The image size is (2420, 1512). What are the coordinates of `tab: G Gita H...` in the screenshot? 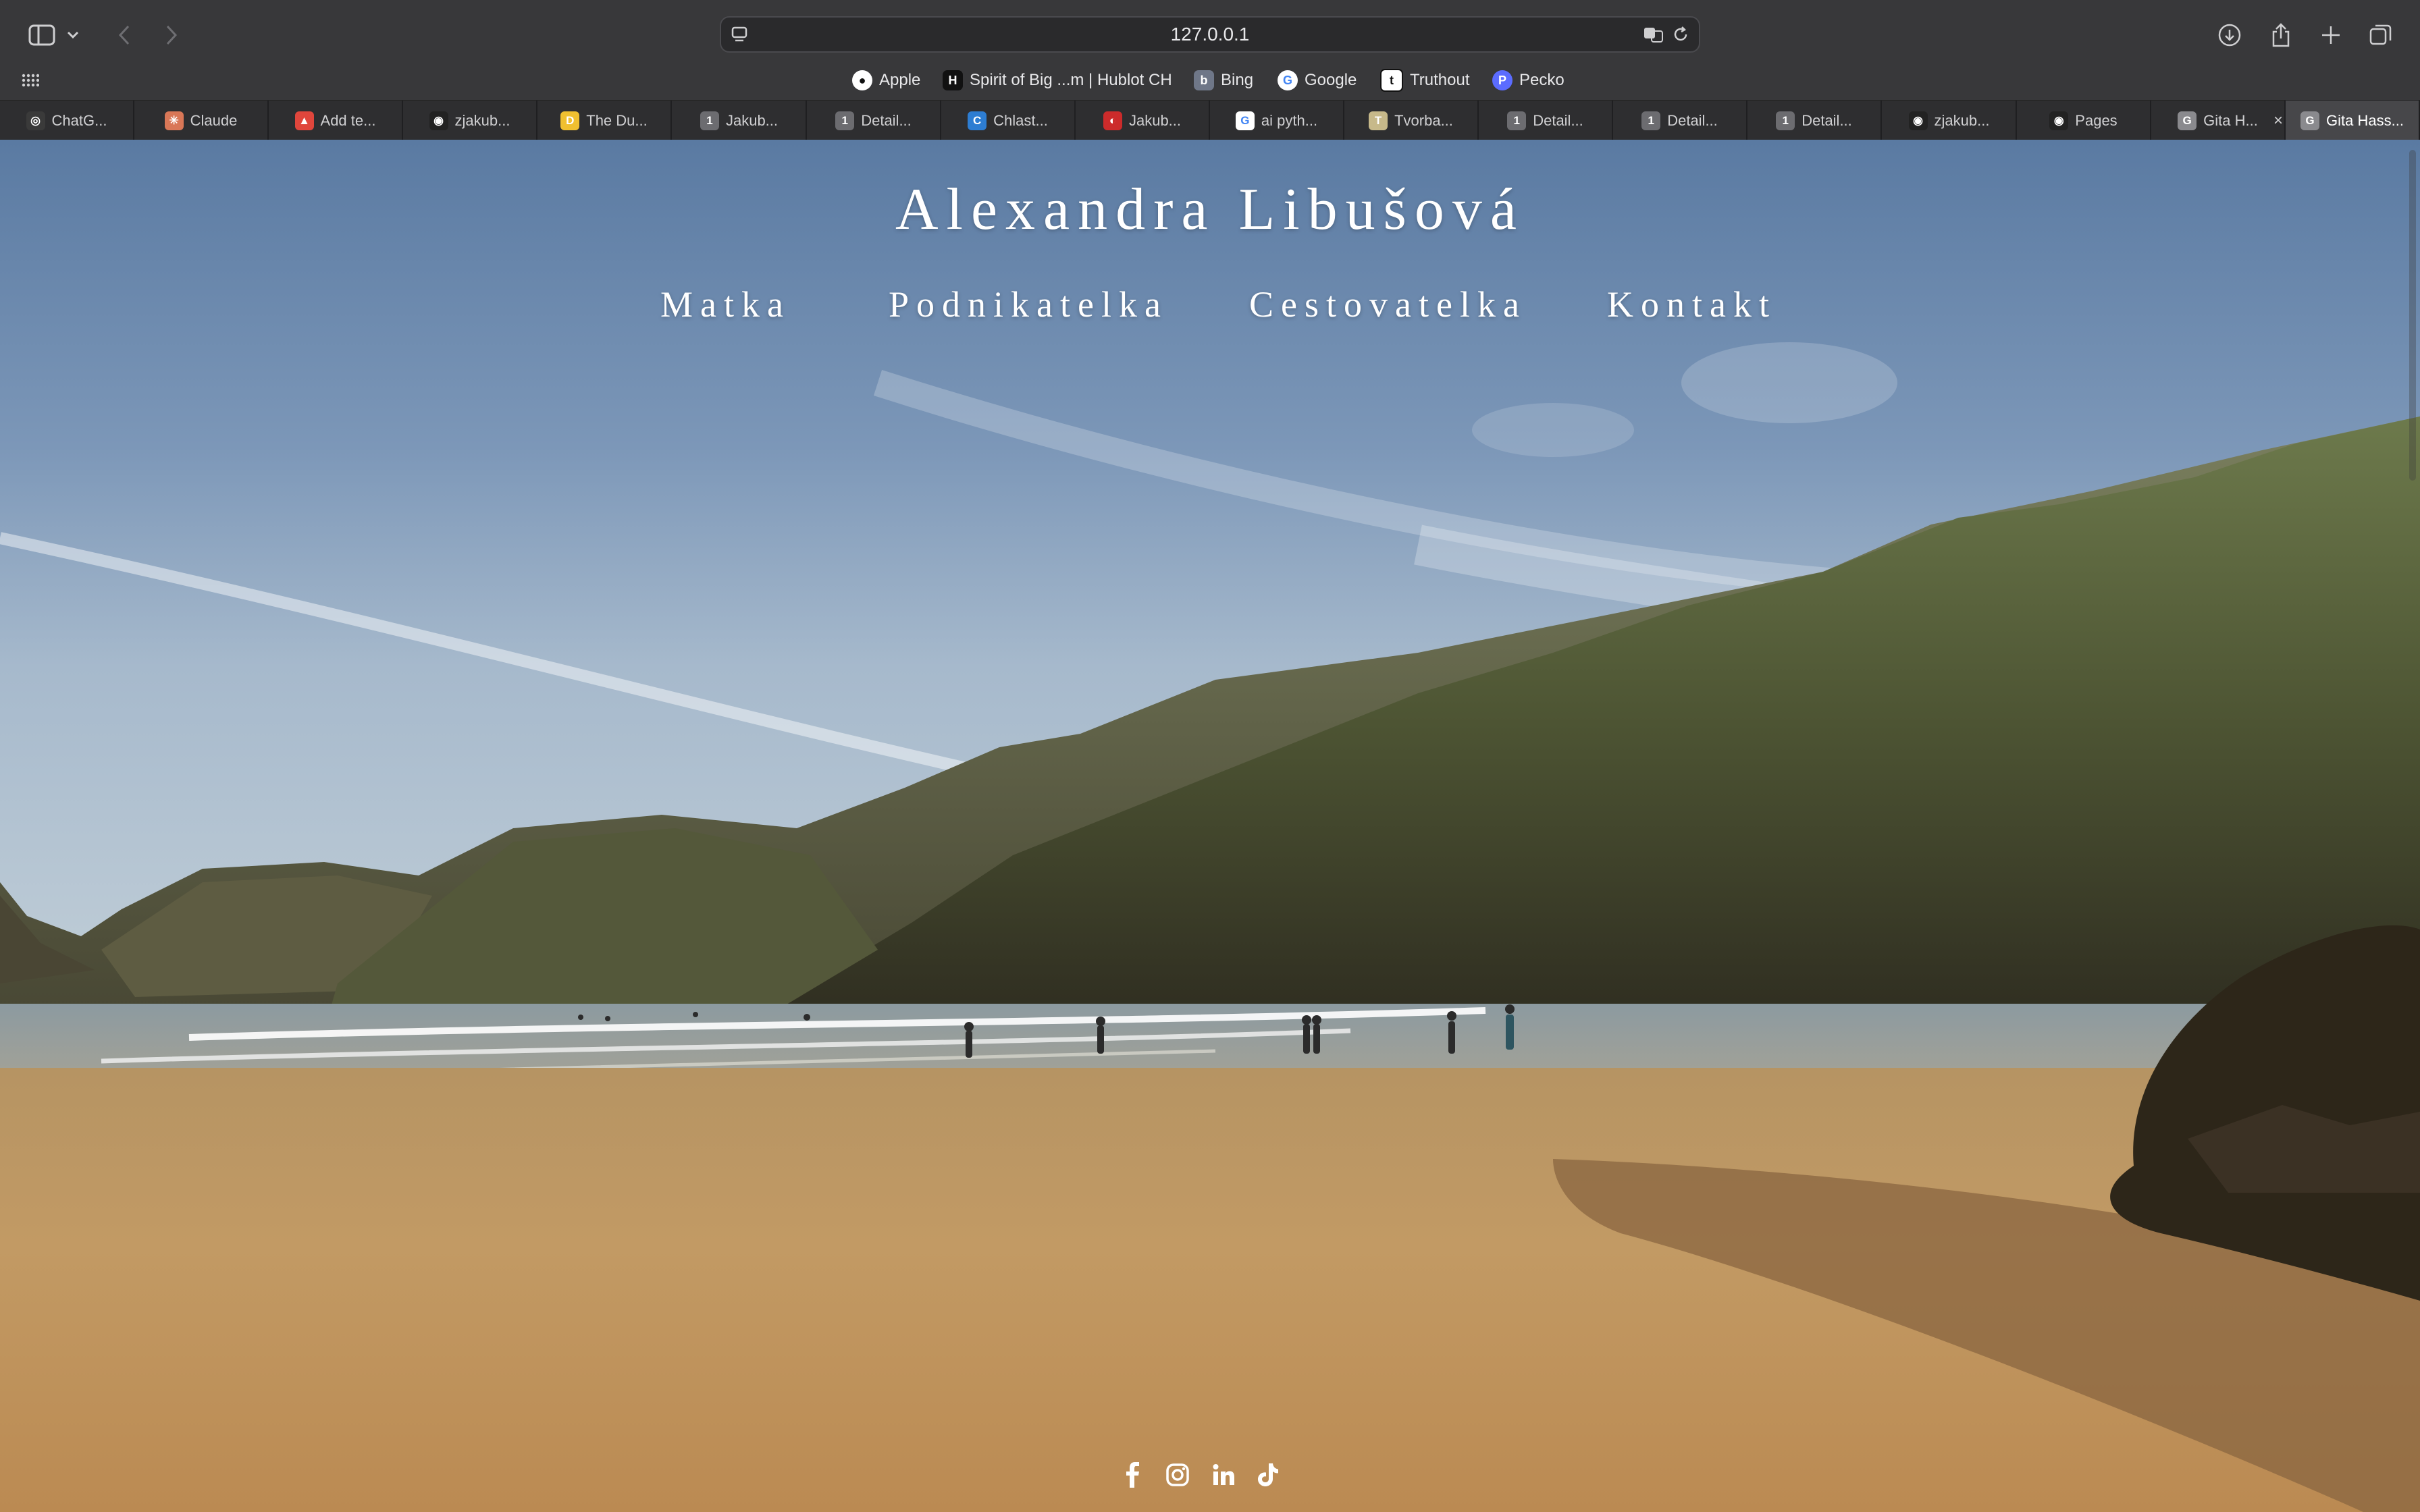 It's located at (2218, 120).